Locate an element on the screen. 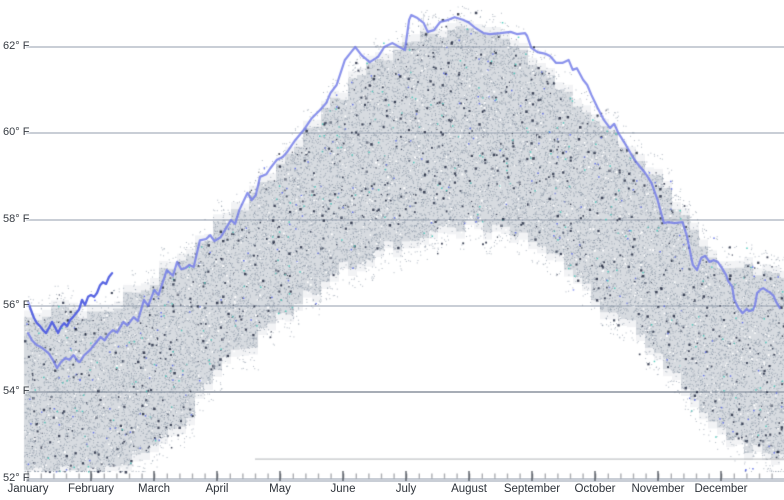 This screenshot has height=500, width=784. y-axis-tick-label: 58° F is located at coordinates (16, 218).